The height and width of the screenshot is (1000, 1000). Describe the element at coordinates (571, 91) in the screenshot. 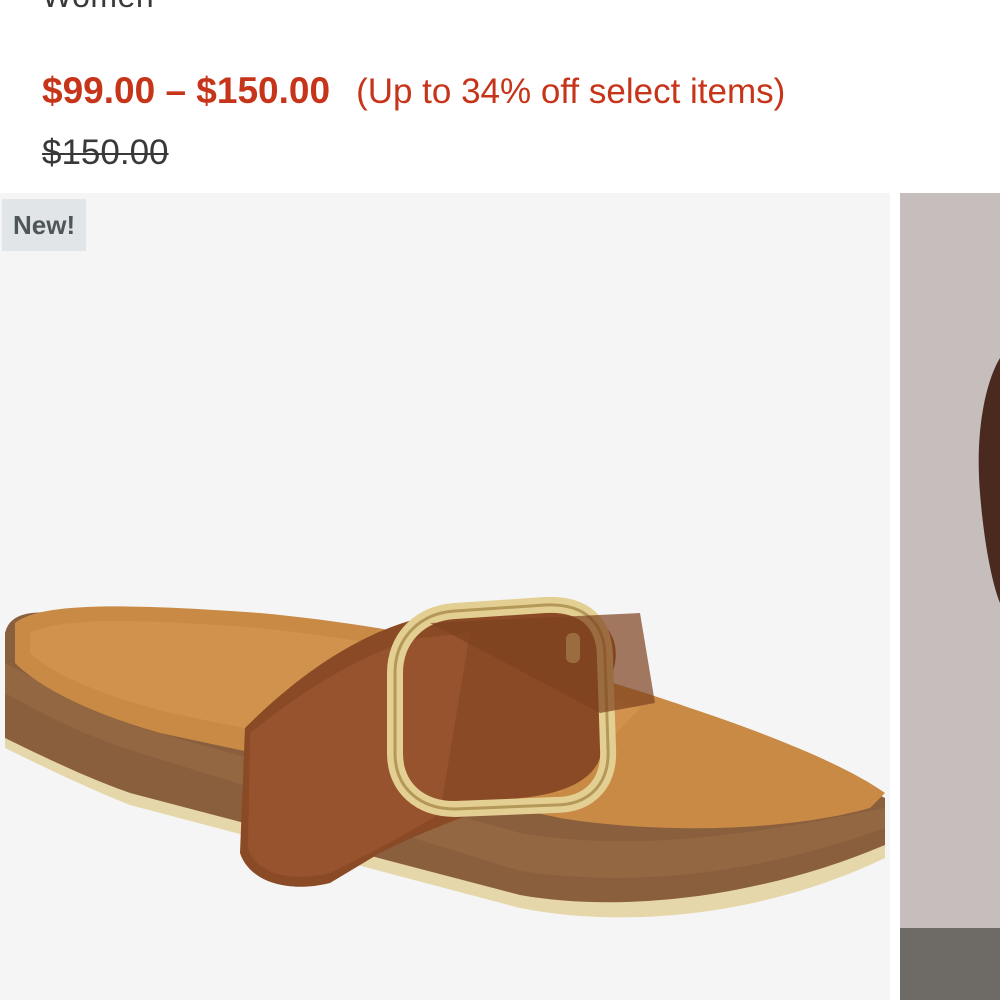

I see `discount-note: (Up to 34% off select items)` at that location.